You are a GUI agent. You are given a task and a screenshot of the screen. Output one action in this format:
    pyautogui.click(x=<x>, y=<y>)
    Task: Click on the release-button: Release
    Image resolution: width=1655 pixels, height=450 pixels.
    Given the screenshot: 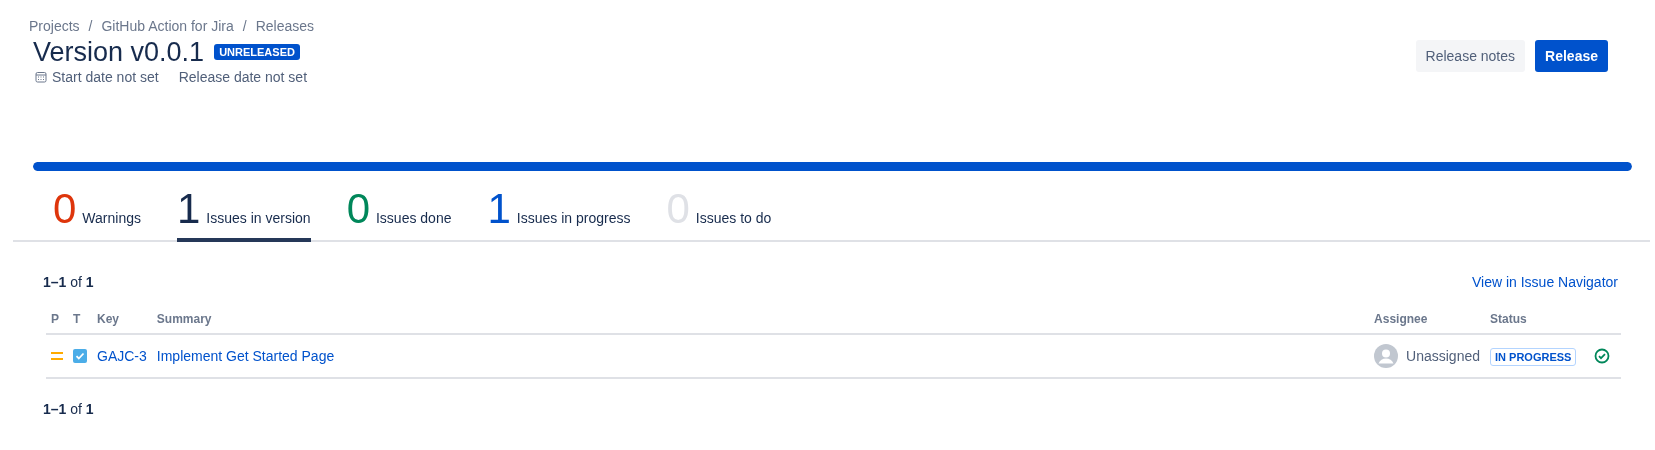 What is the action you would take?
    pyautogui.click(x=1571, y=56)
    